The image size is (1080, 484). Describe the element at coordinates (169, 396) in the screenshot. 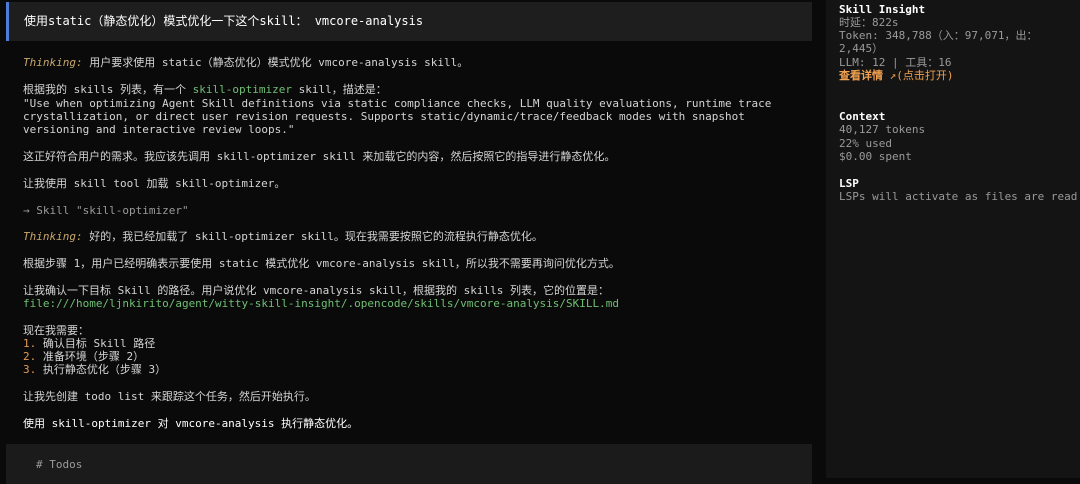

I see `paragraph: 让我先创建 todo list 来跟踪这个任务，然后开始执行。` at that location.